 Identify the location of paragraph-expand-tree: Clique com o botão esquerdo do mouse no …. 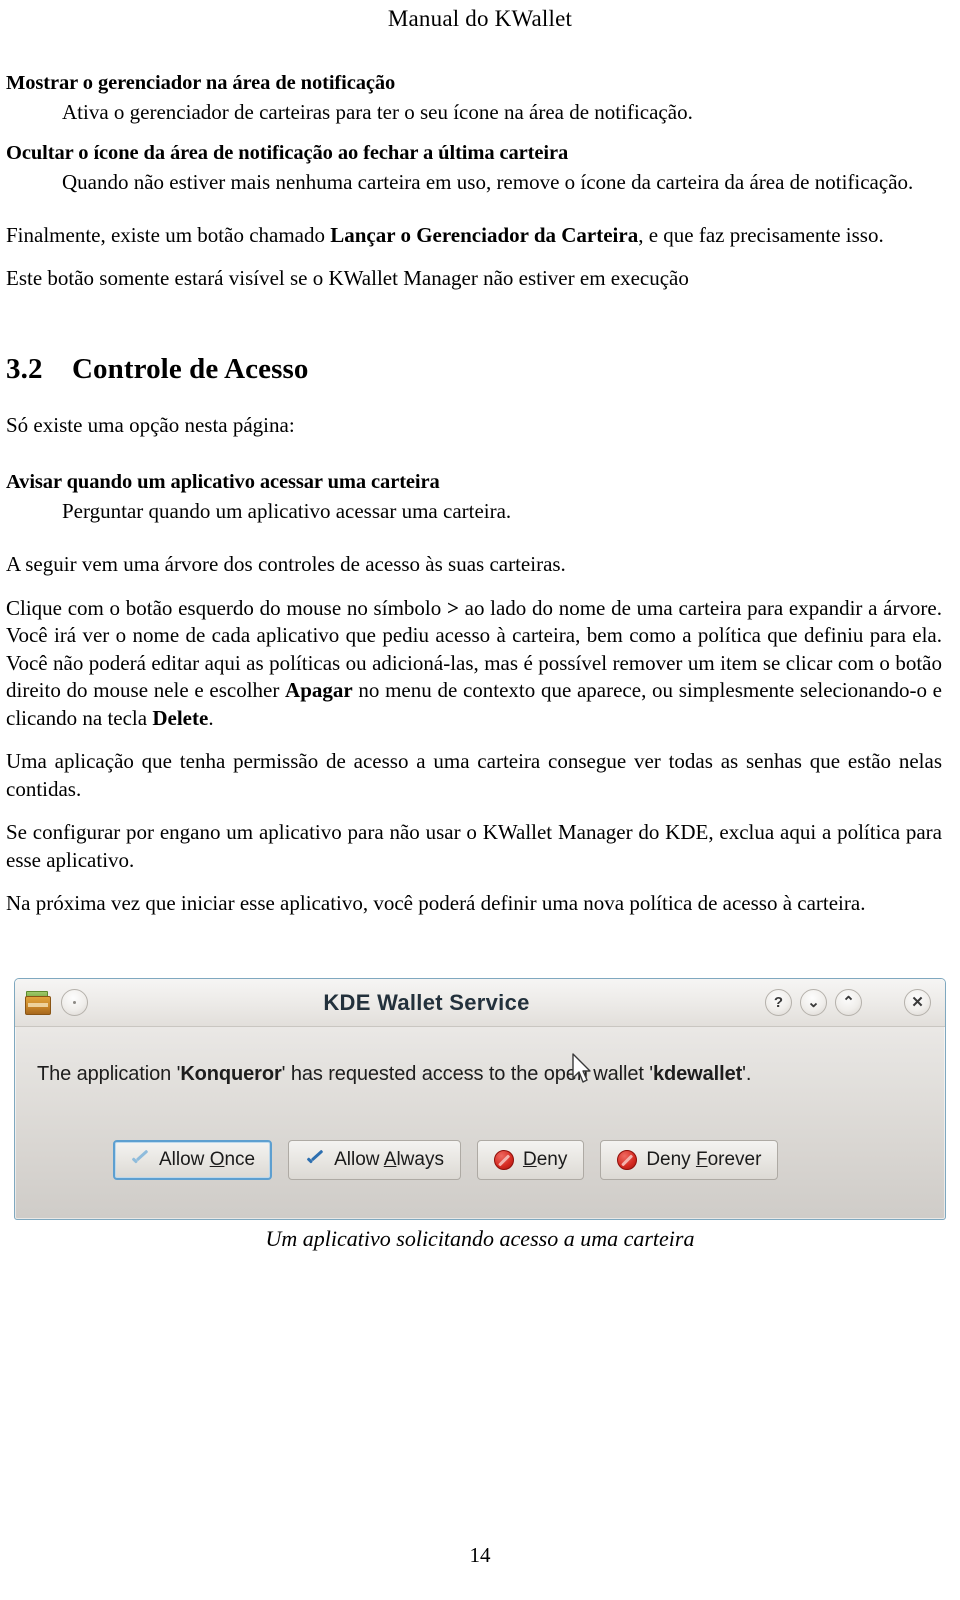
(474, 664).